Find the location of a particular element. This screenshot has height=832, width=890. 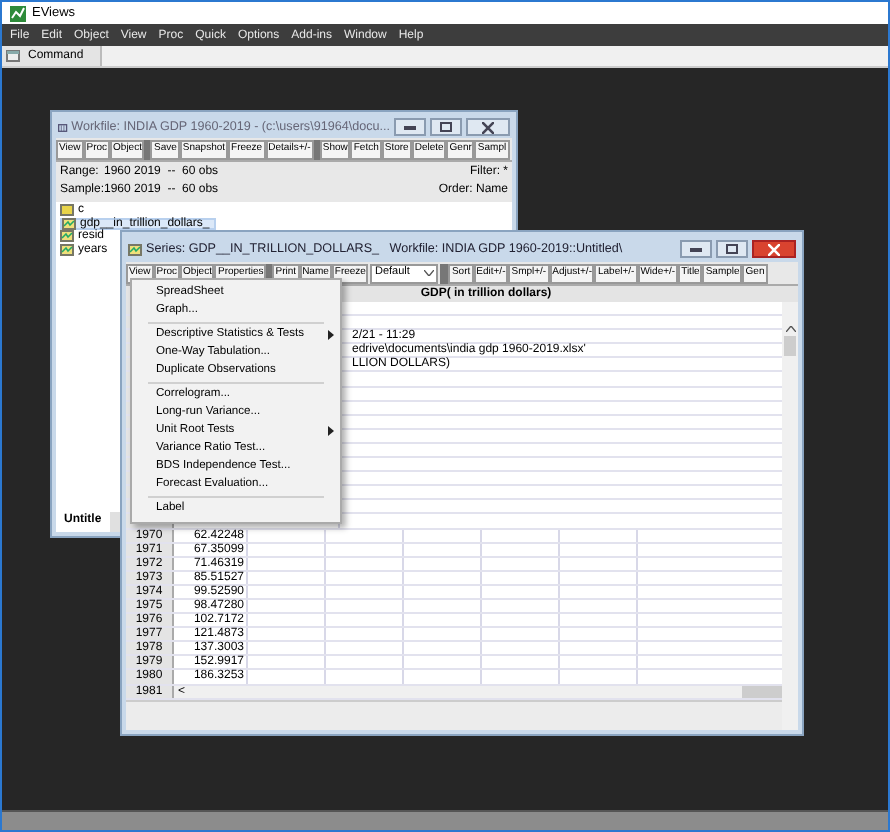

workfile-icon is located at coordinates (63, 127).